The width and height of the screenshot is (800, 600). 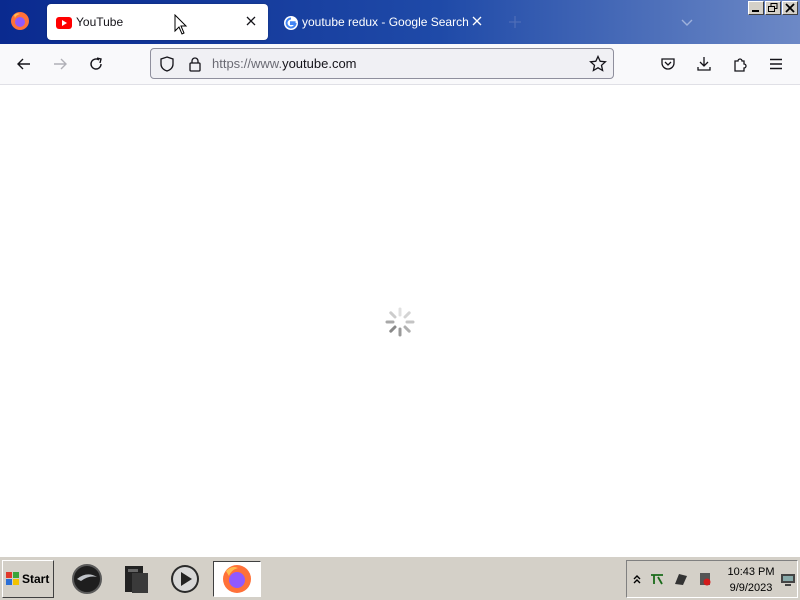 I want to click on youtube-icon, so click(x=64, y=23).